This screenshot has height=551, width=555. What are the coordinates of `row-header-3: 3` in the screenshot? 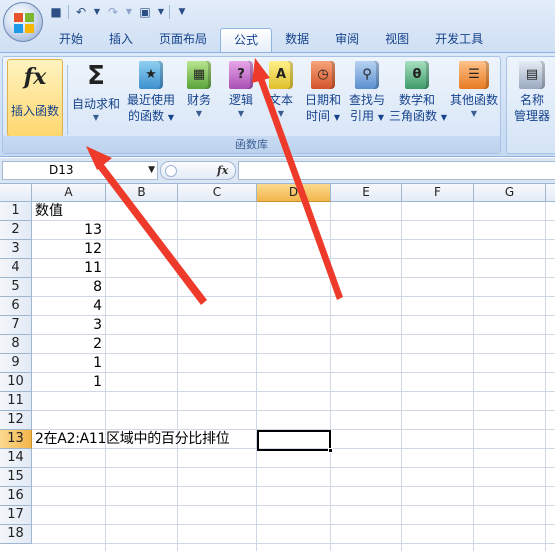 It's located at (16, 249).